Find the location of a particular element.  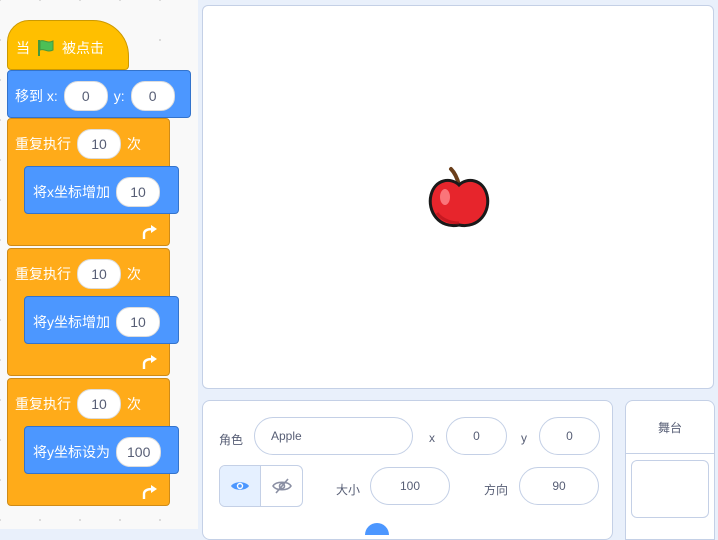

change-y-block: 将y坐标增加 10 is located at coordinates (101, 320).